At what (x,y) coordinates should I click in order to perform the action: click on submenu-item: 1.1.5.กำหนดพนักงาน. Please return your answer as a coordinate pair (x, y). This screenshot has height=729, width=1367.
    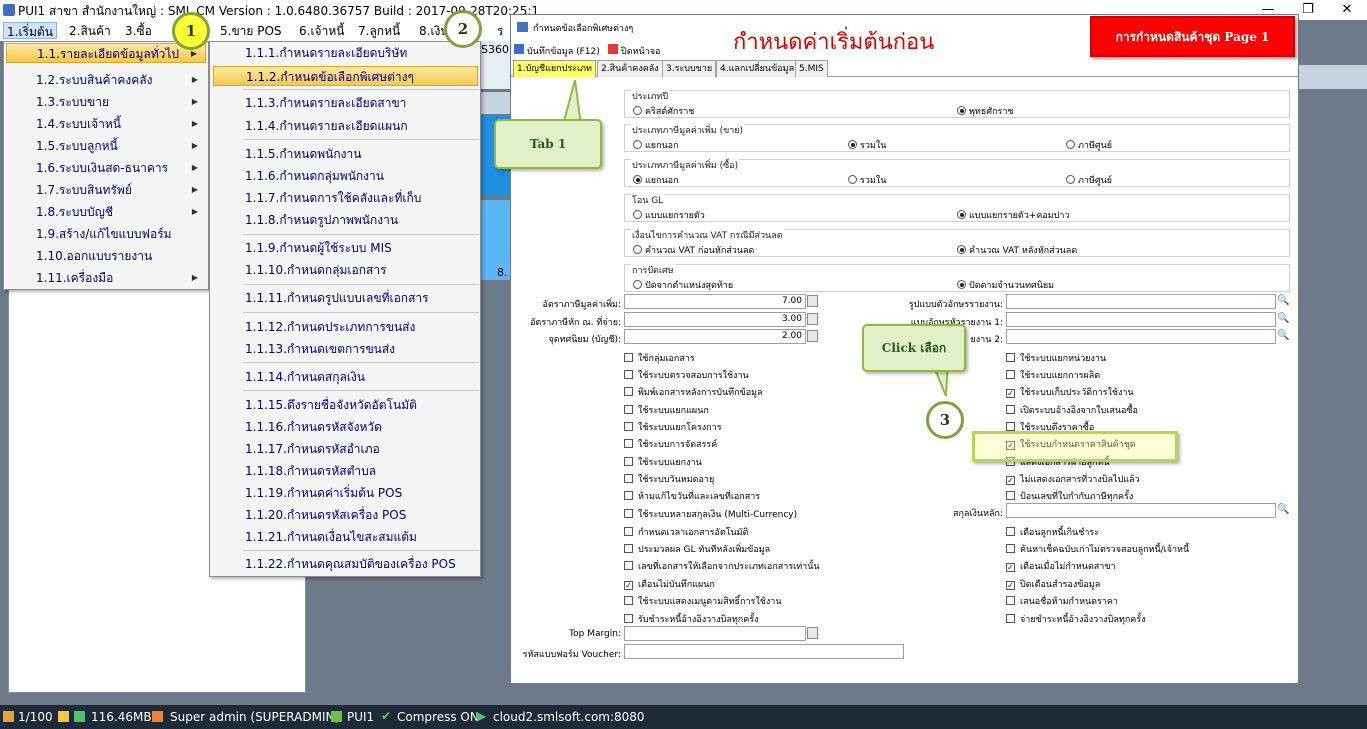
    Looking at the image, I should click on (345, 154).